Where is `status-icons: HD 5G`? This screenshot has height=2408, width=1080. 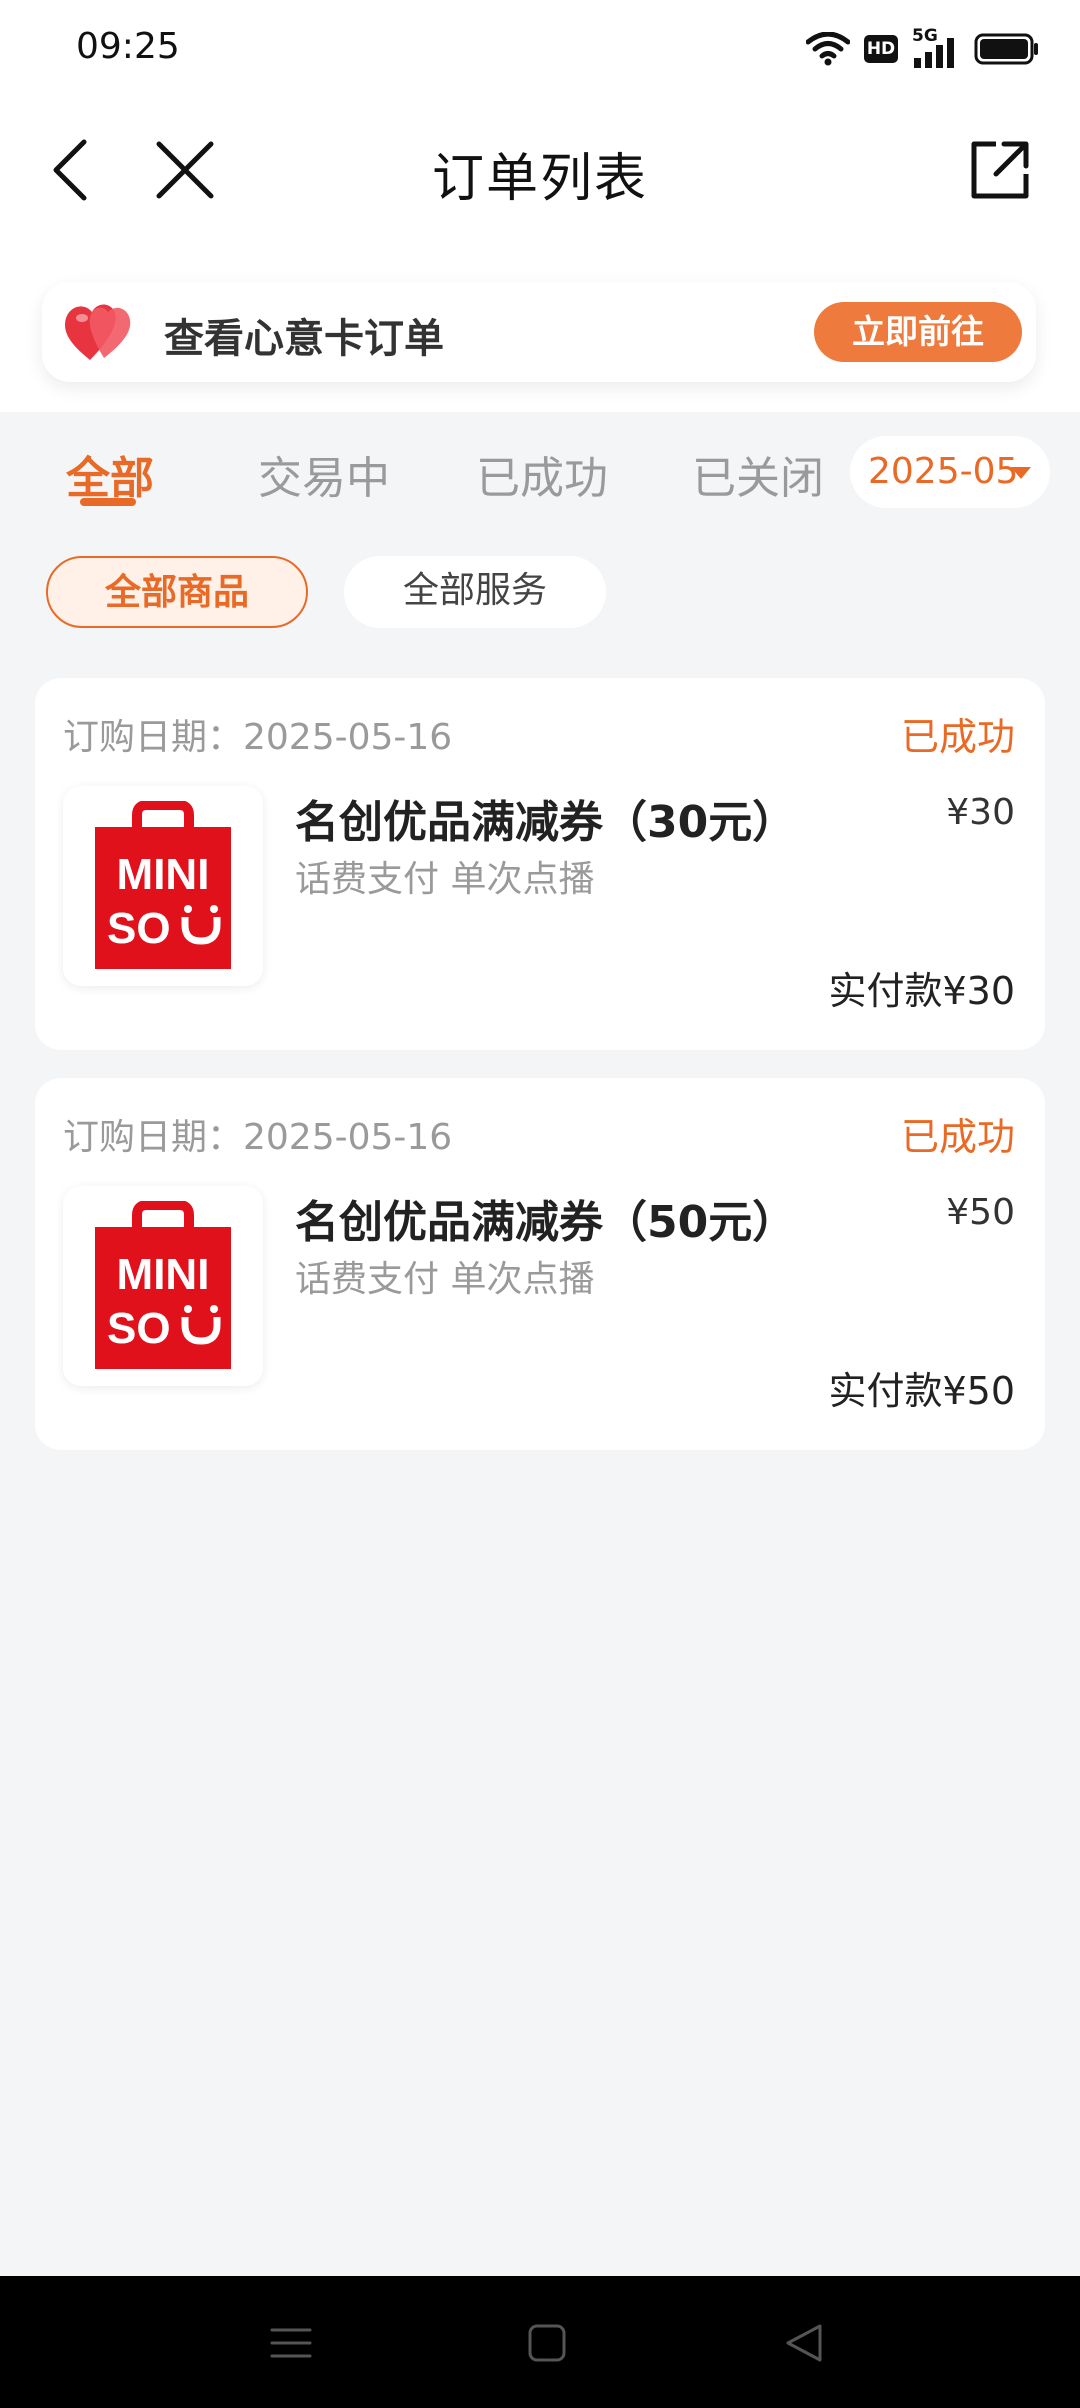
status-icons: HD 5G is located at coordinates (923, 49).